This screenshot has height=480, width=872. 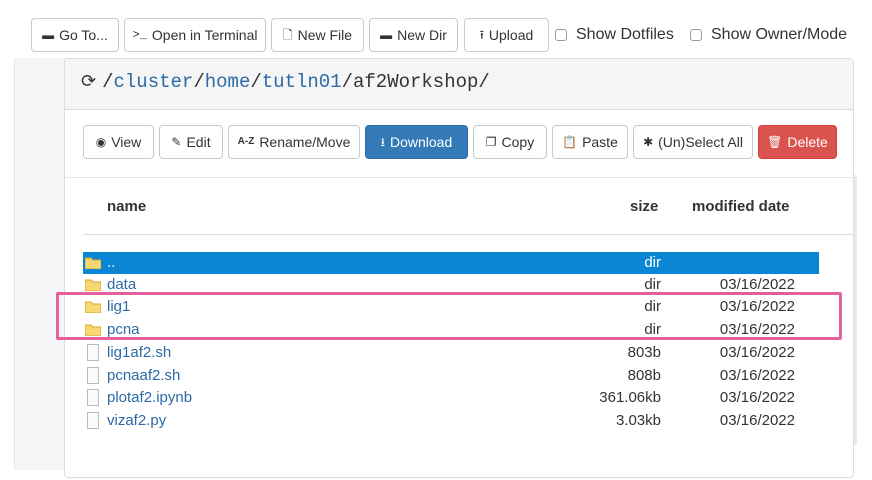 I want to click on paste-icon: 📋, so click(x=570, y=142).